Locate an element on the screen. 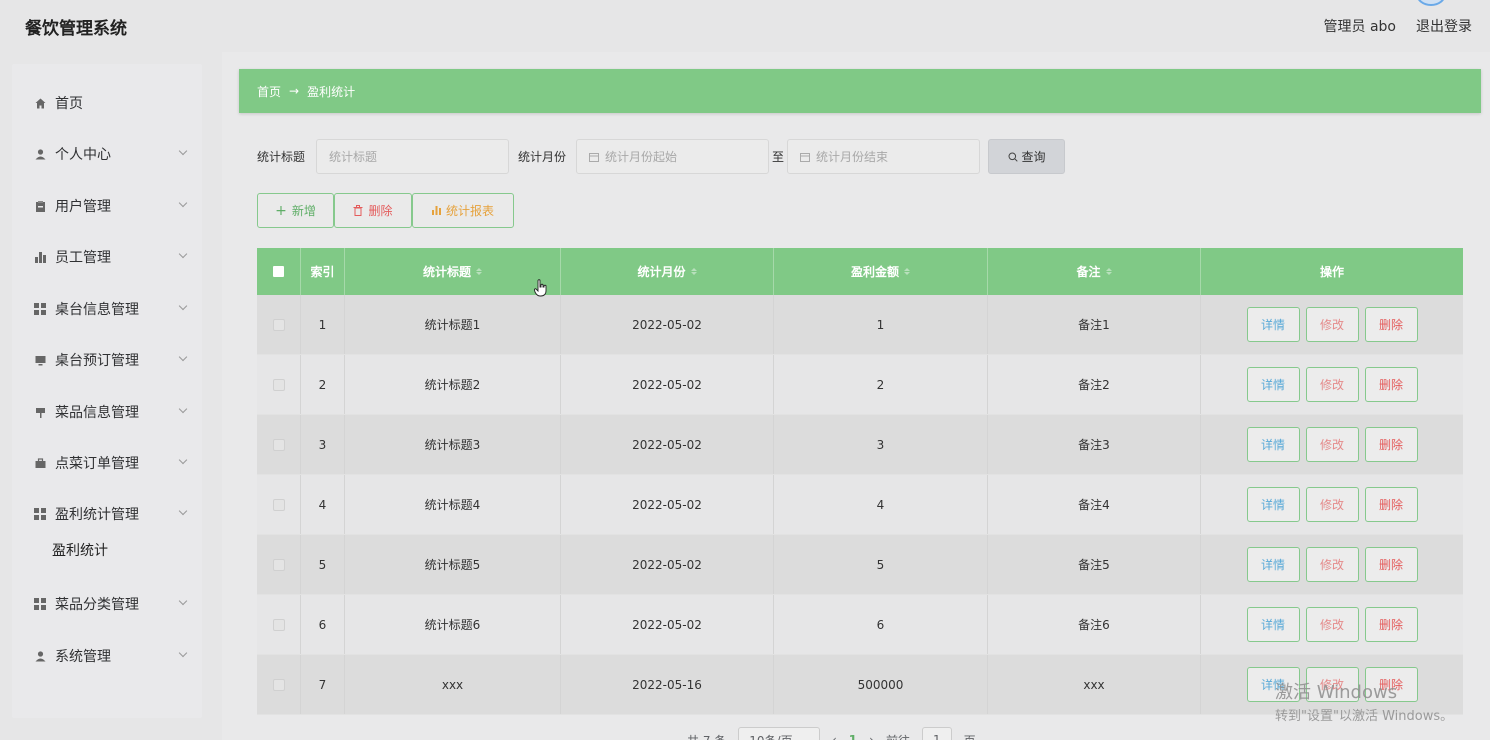 This screenshot has width=1490, height=740. next-page-icon: › is located at coordinates (871, 736).